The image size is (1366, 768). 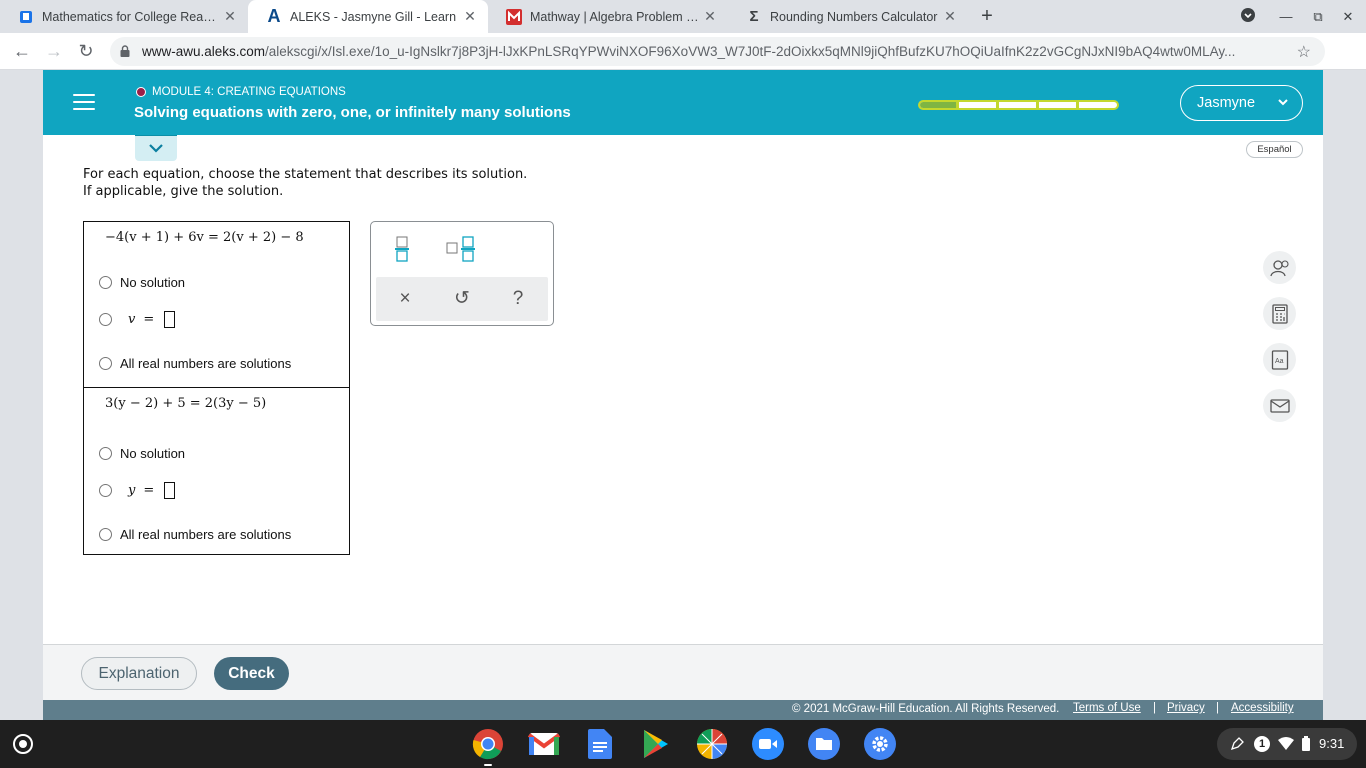 I want to click on notification-count-badge: 1, so click(x=1262, y=744).